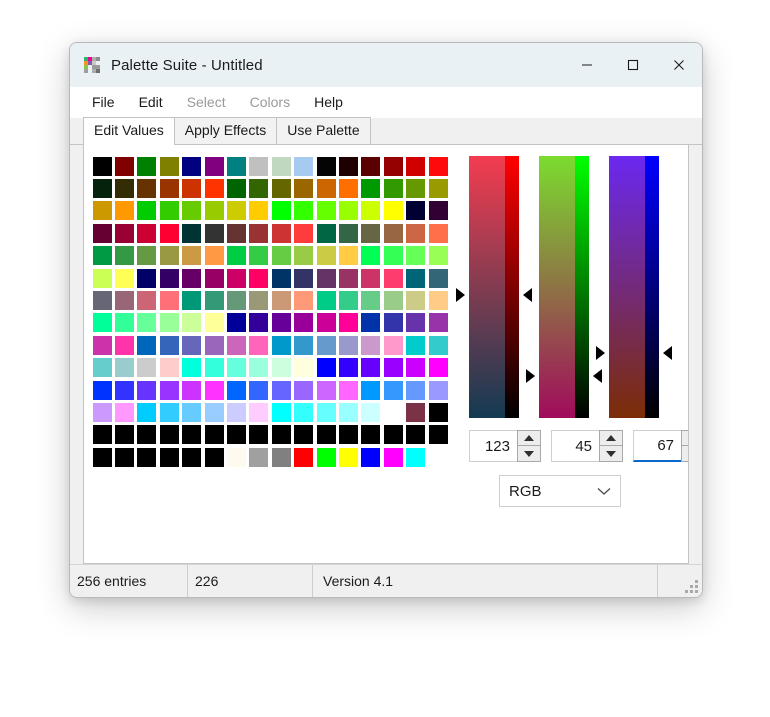 The image size is (770, 717). What do you see at coordinates (587, 65) in the screenshot?
I see `minimize-button` at bounding box center [587, 65].